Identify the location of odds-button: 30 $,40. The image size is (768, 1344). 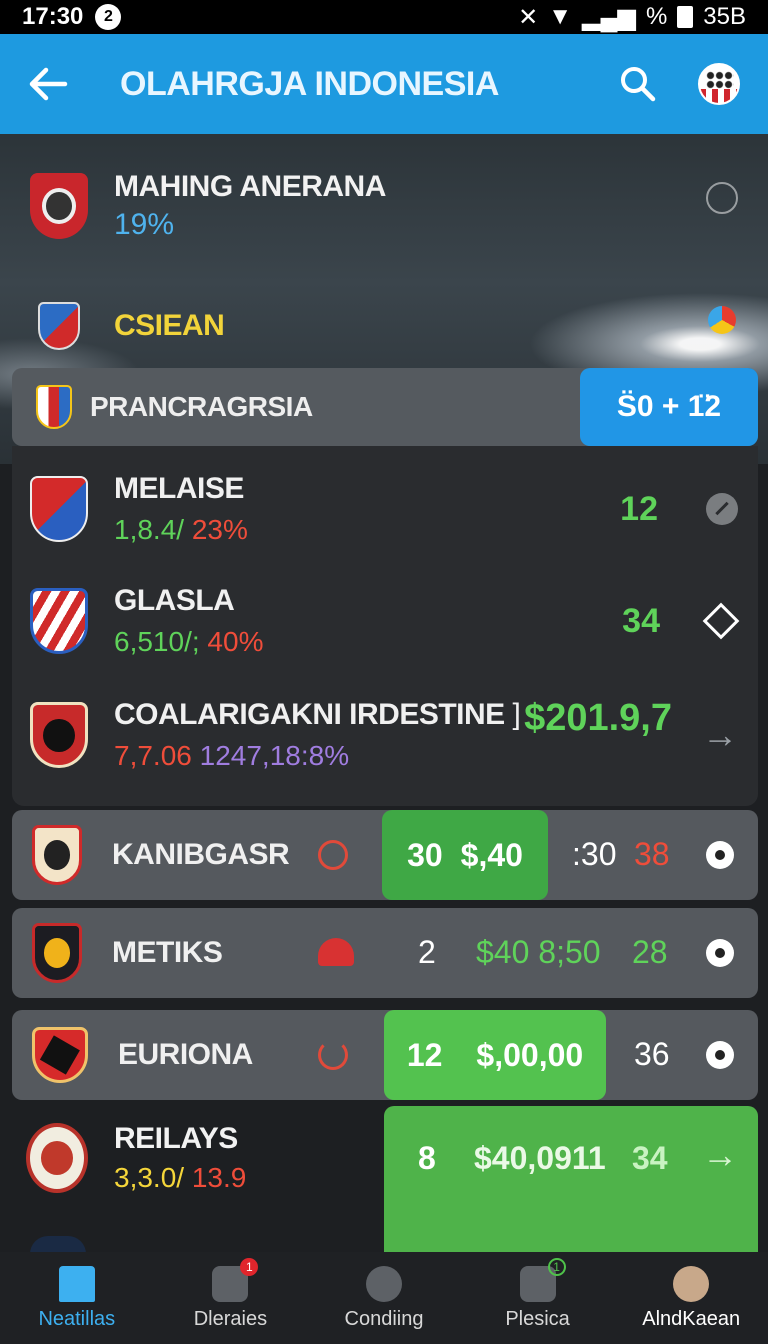
(465, 855).